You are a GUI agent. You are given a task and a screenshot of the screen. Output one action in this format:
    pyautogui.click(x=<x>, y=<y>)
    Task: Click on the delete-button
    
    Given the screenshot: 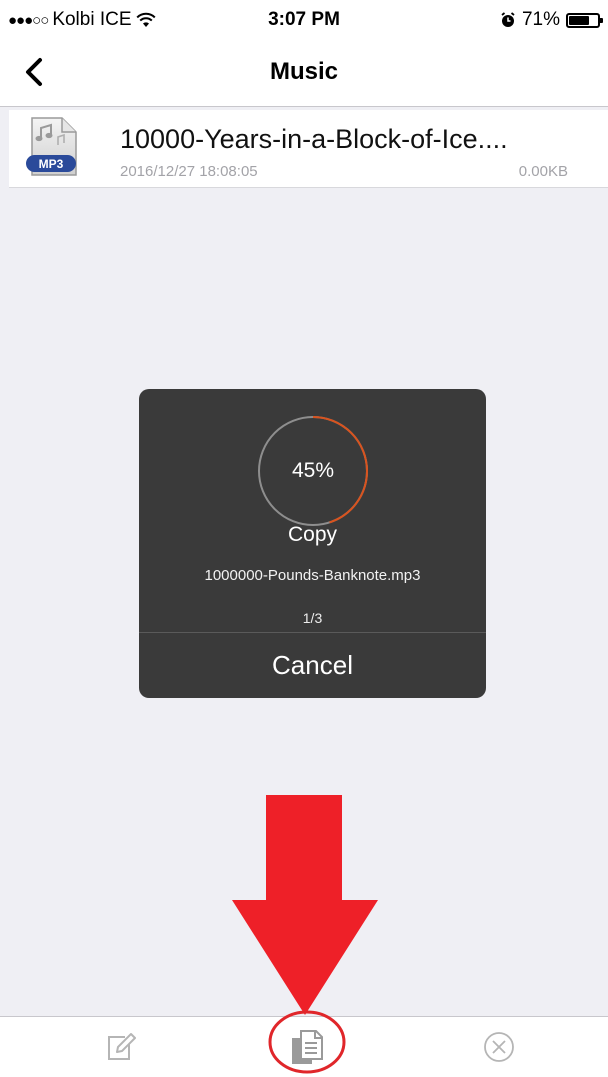 What is the action you would take?
    pyautogui.click(x=499, y=1047)
    